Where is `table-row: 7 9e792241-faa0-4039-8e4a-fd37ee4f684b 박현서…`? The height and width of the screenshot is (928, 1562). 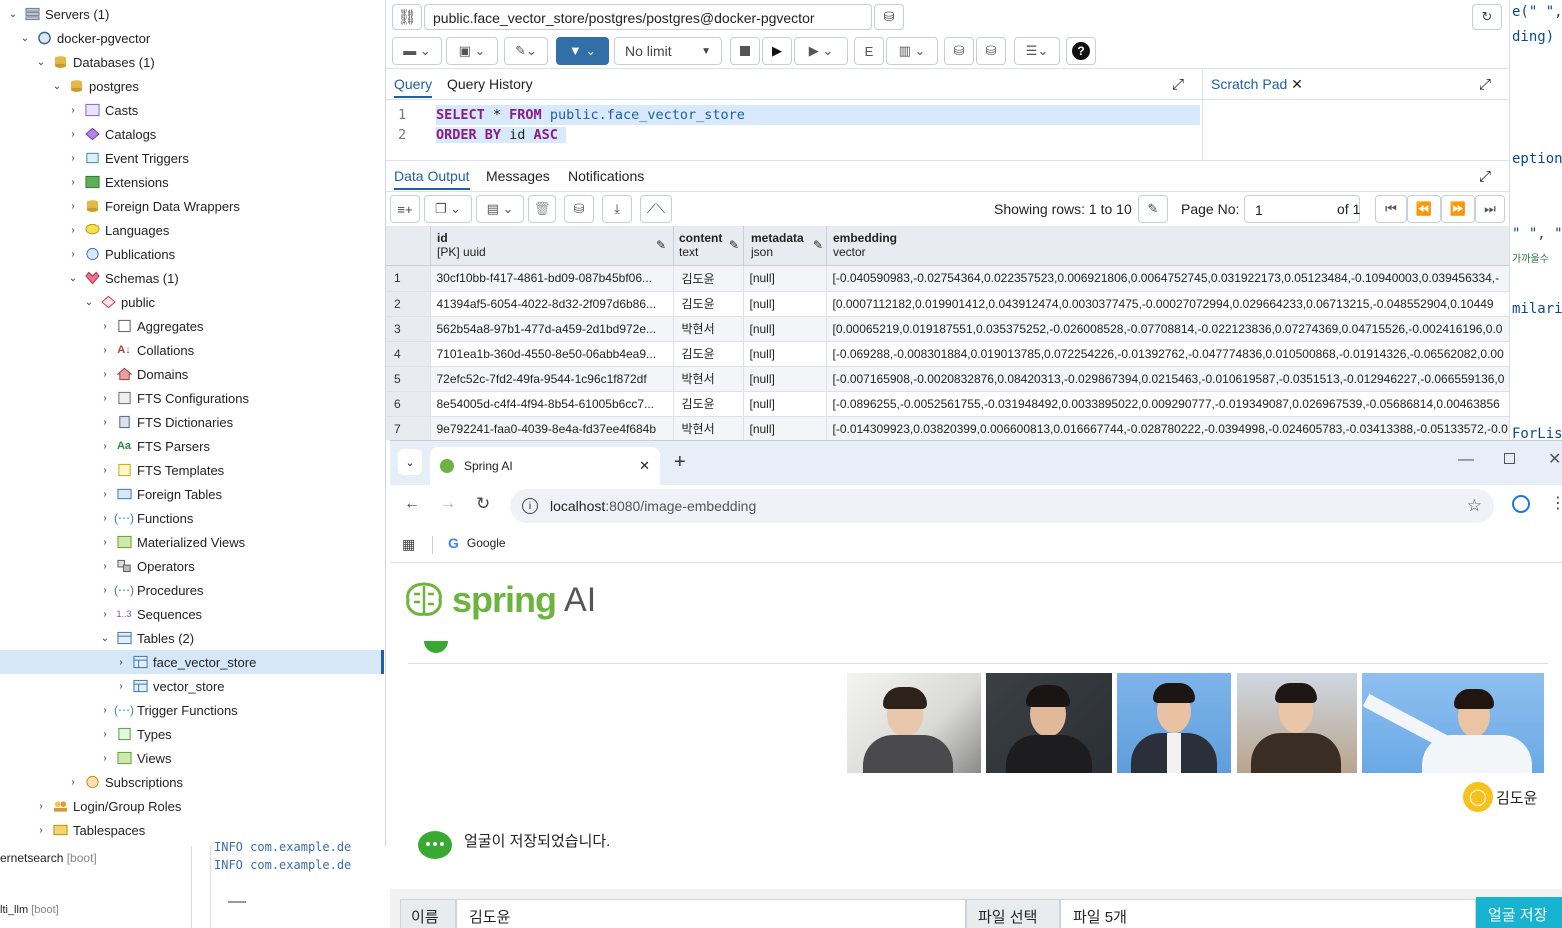 table-row: 7 9e792241-faa0-4039-8e4a-fd37ee4f684b 박현서… is located at coordinates (947, 428).